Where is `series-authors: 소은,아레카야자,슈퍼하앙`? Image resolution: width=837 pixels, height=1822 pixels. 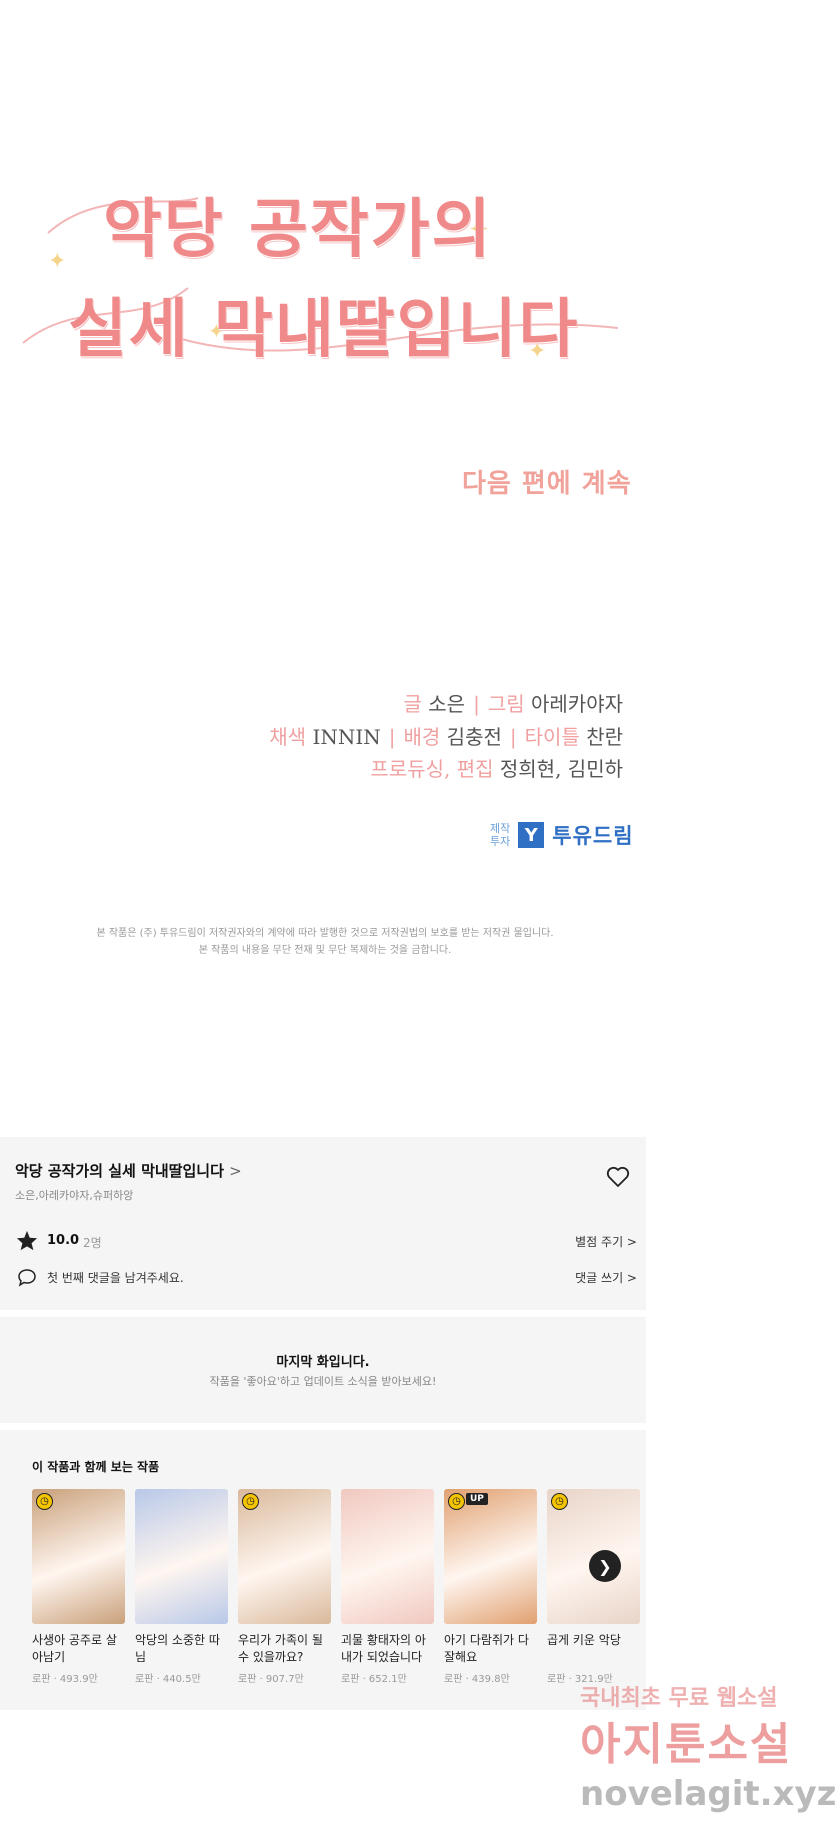
series-authors: 소은,아레카야자,슈퍼하앙 is located at coordinates (74, 1195).